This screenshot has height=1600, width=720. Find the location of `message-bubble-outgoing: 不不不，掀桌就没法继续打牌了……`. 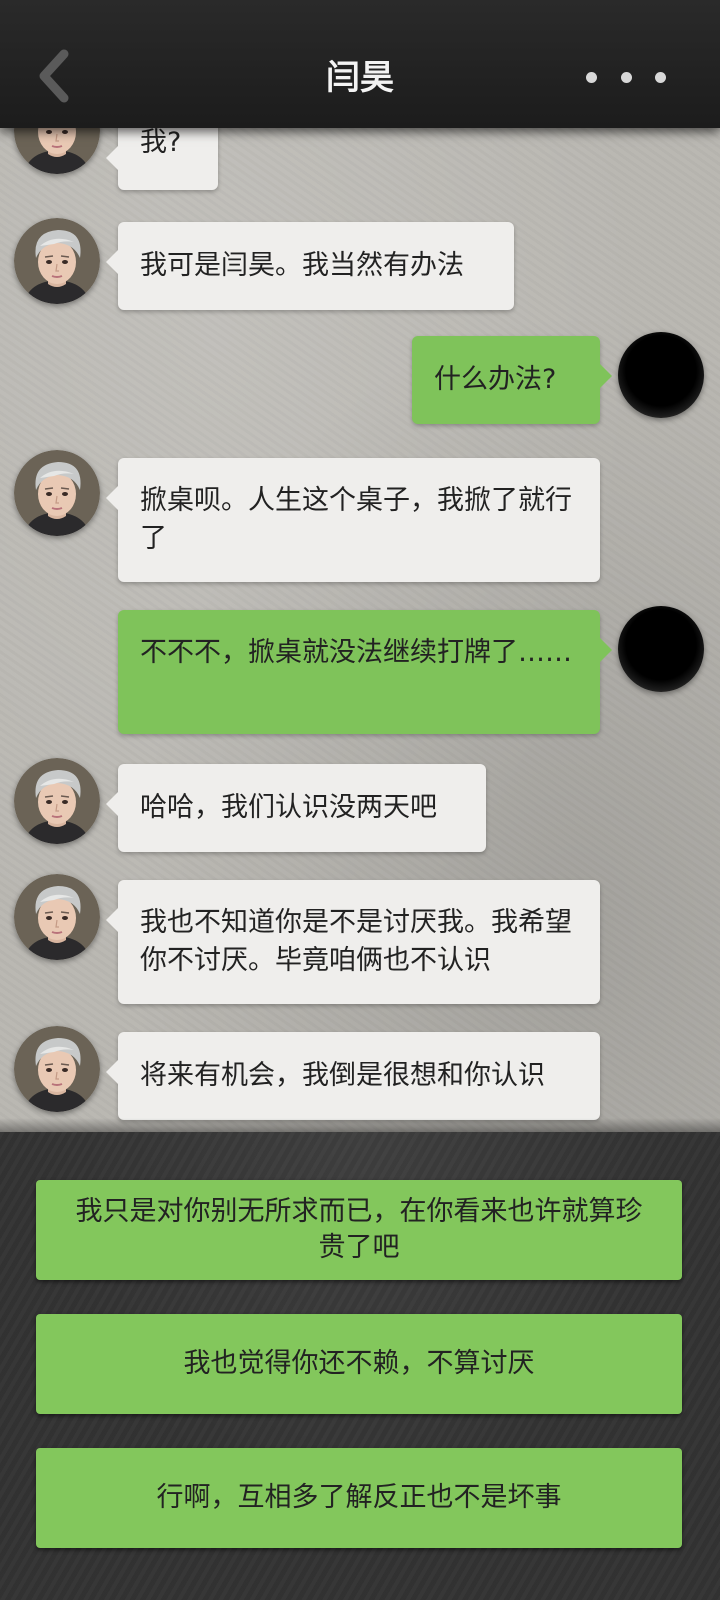

message-bubble-outgoing: 不不不，掀桌就没法继续打牌了…… is located at coordinates (365, 672).